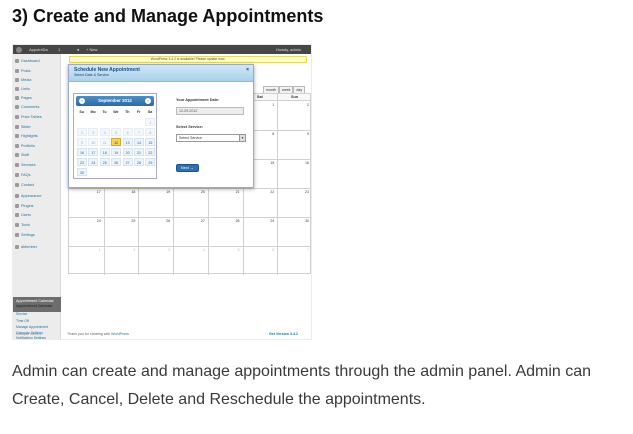 Image resolution: width=633 pixels, height=434 pixels. Describe the element at coordinates (150, 152) in the screenshot. I see `date-cell: 22` at that location.